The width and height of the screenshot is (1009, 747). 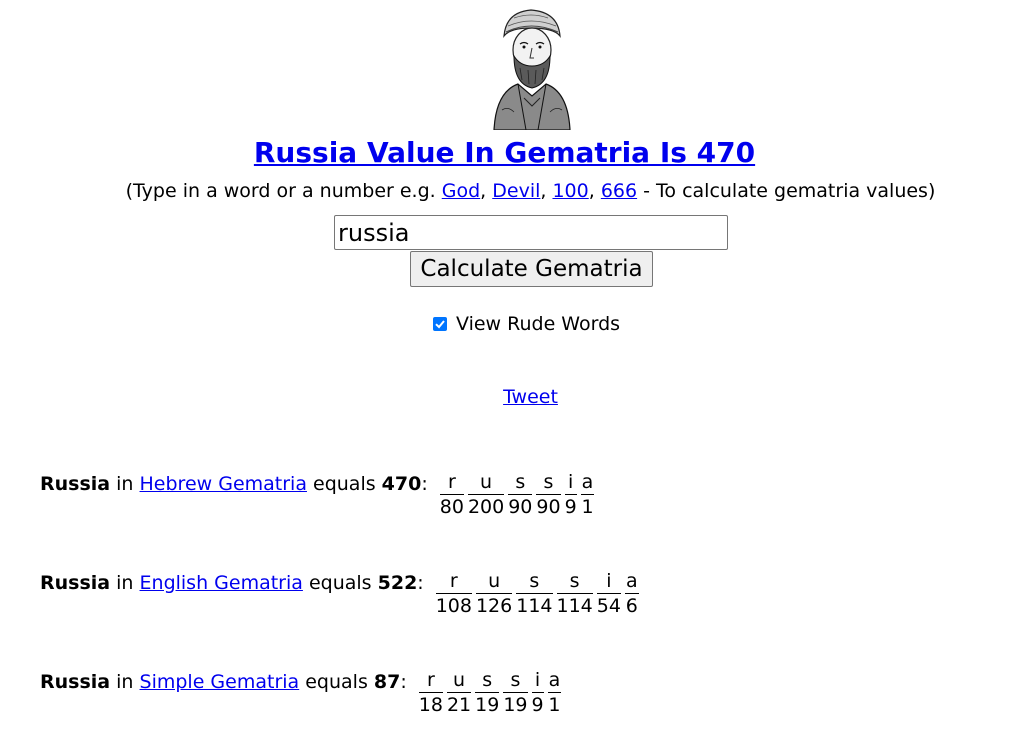 I want to click on letter-value: 200, so click(x=486, y=507).